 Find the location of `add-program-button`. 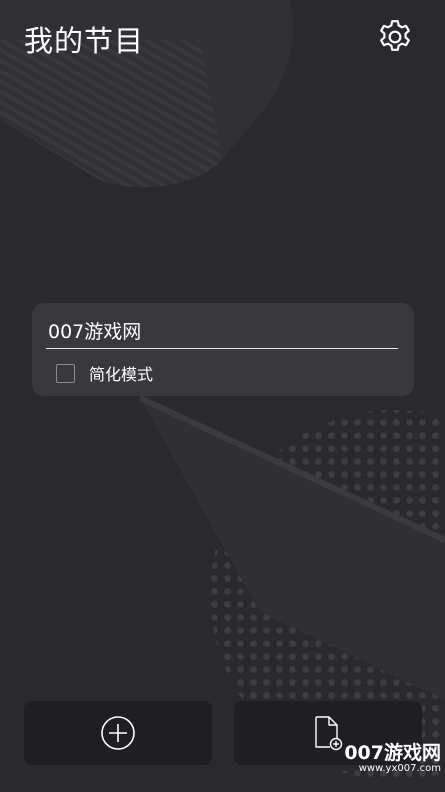

add-program-button is located at coordinates (118, 733).